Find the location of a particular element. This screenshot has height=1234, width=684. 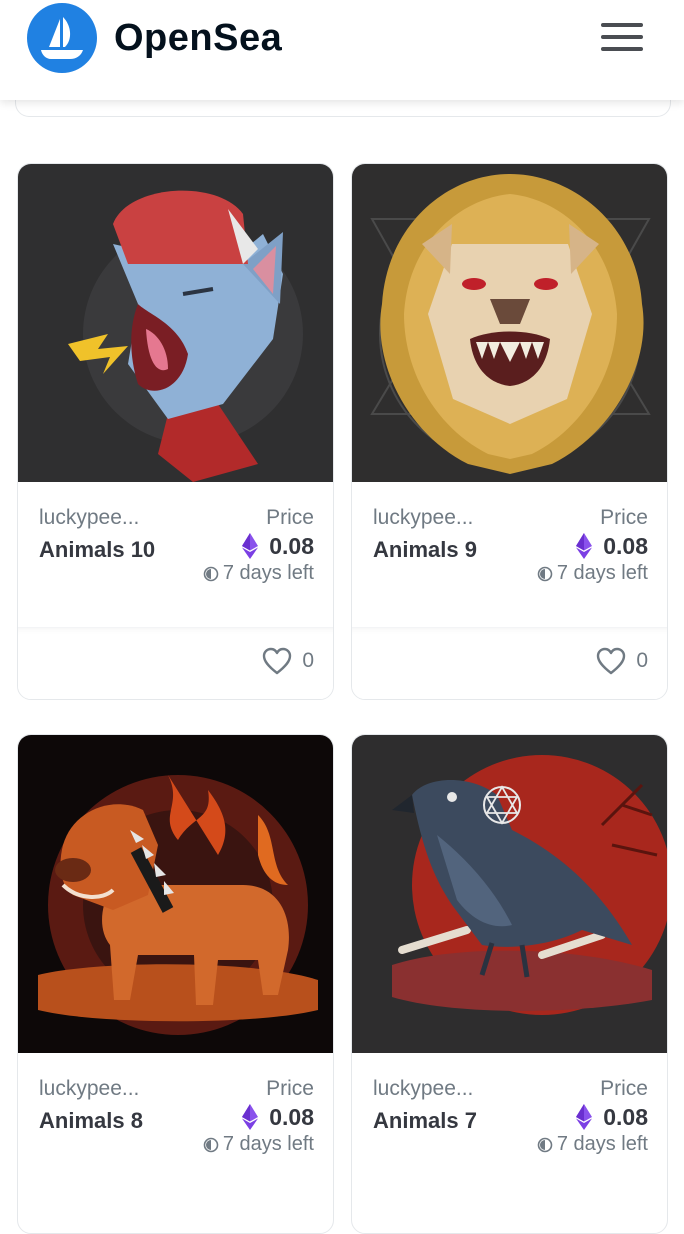

raven-art is located at coordinates (509, 894).